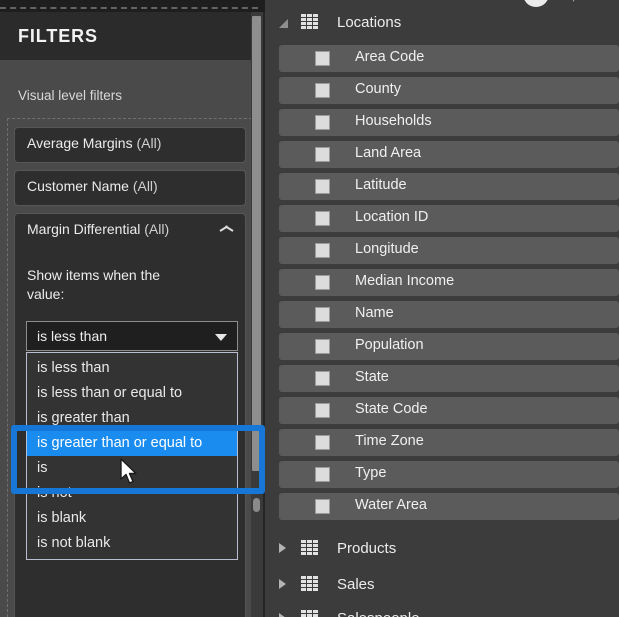 The width and height of the screenshot is (619, 617). Describe the element at coordinates (132, 543) in the screenshot. I see `filter-condition-option: is not blank` at that location.